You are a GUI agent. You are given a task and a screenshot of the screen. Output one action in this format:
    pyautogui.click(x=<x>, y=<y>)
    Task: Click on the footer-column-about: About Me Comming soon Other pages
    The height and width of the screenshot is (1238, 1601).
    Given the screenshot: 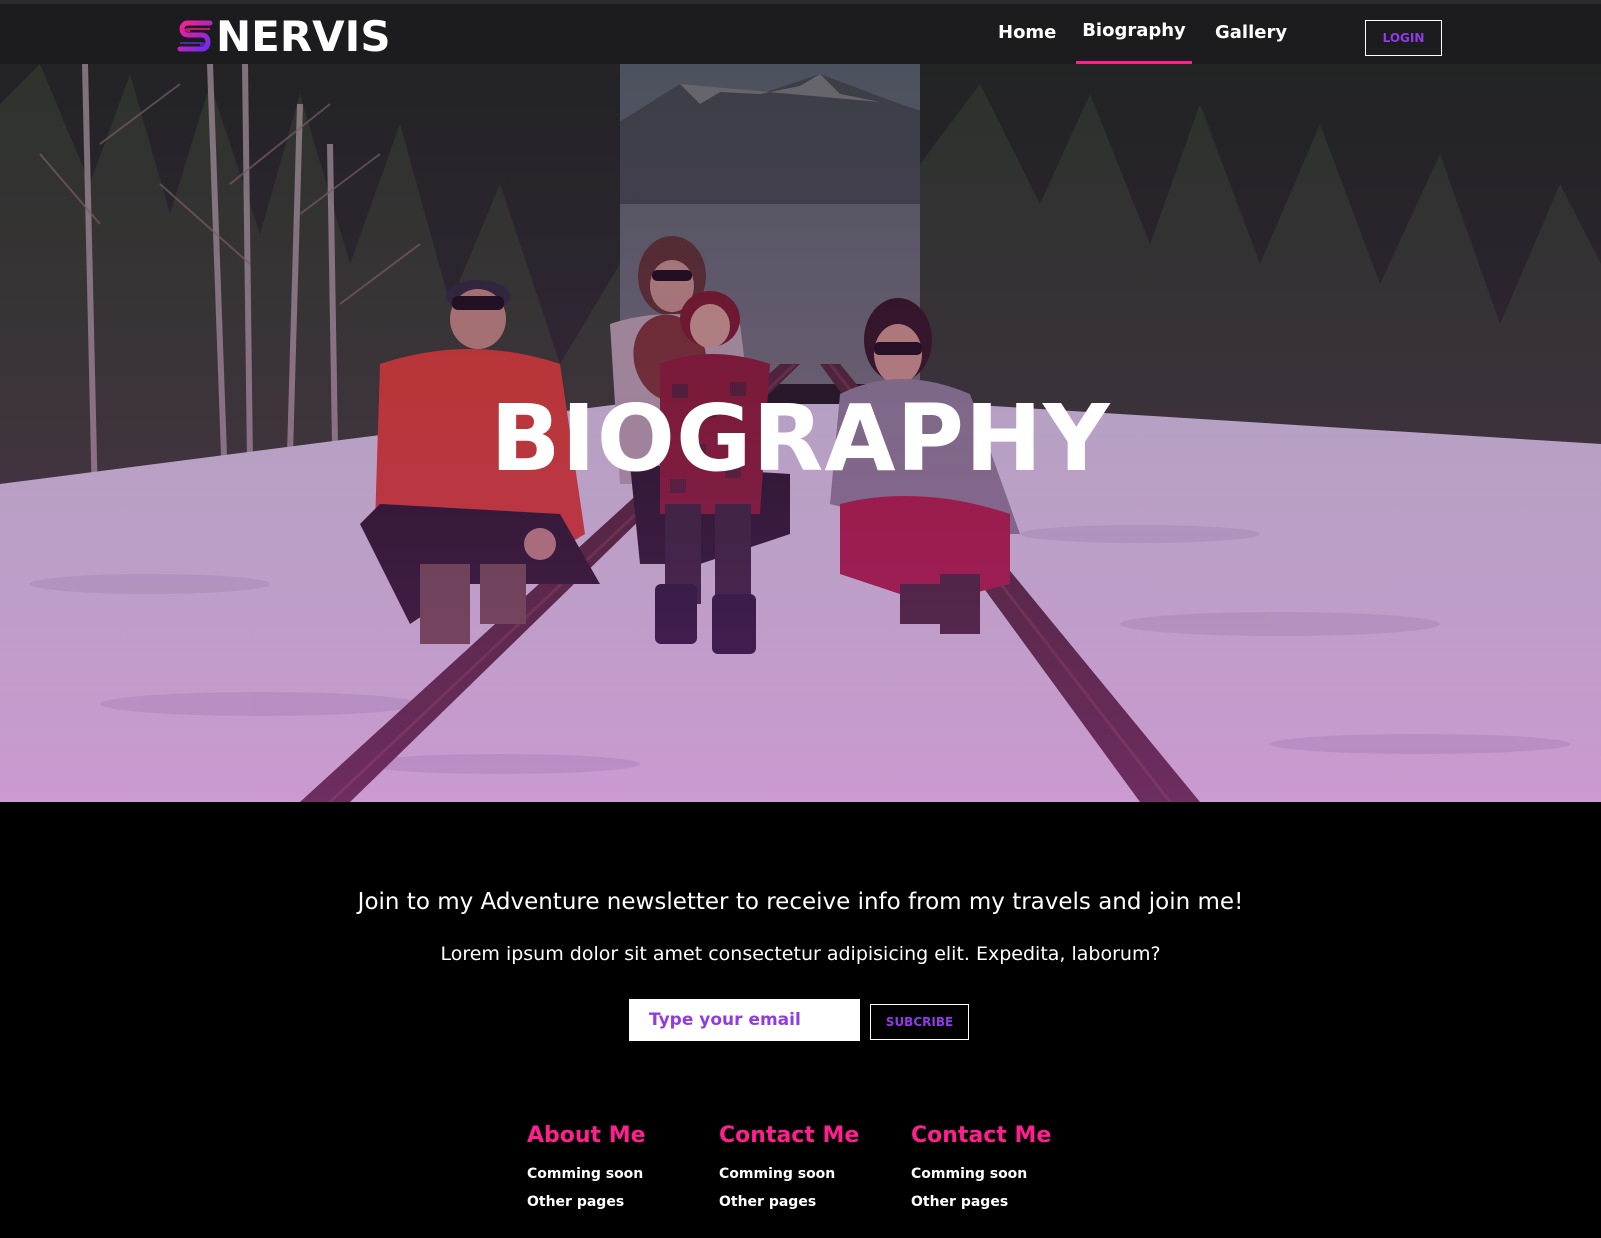 What is the action you would take?
    pyautogui.click(x=617, y=1168)
    